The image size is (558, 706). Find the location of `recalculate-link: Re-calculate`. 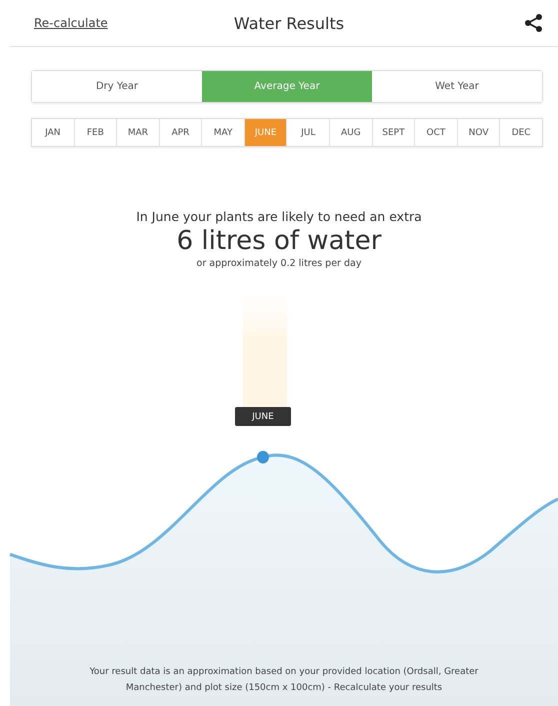

recalculate-link: Re-calculate is located at coordinates (89, 23).